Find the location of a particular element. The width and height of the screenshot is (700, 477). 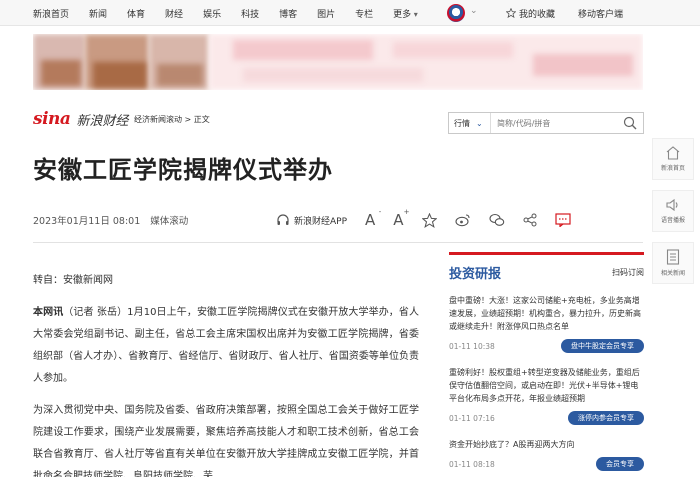

side-toolbar: 新浪首页 语音播报 相关新闻 is located at coordinates (676, 216).